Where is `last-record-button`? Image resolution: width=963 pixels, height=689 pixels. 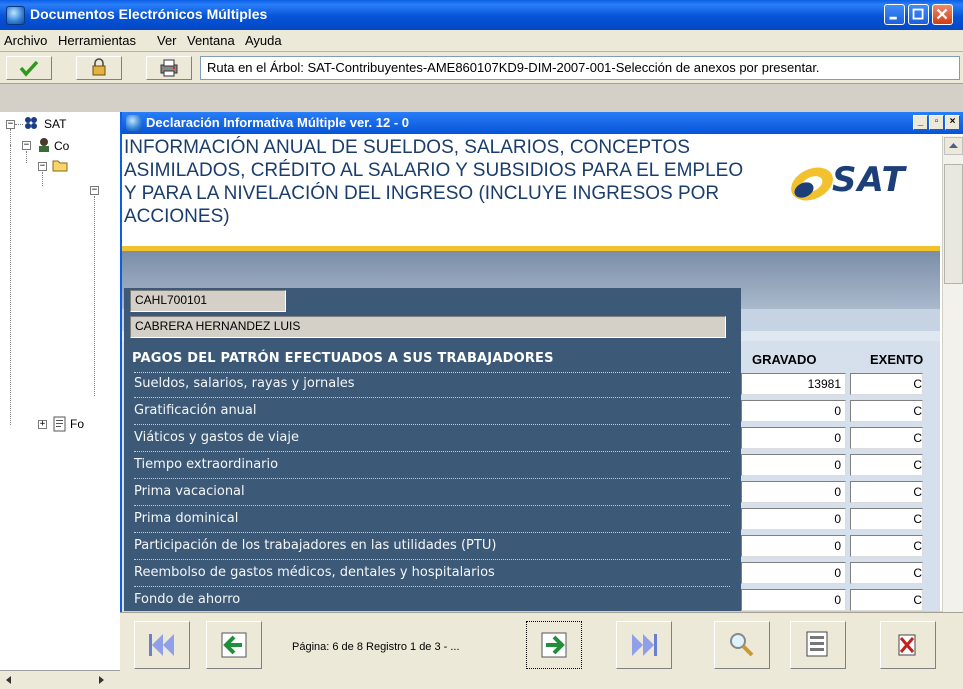 last-record-button is located at coordinates (644, 645).